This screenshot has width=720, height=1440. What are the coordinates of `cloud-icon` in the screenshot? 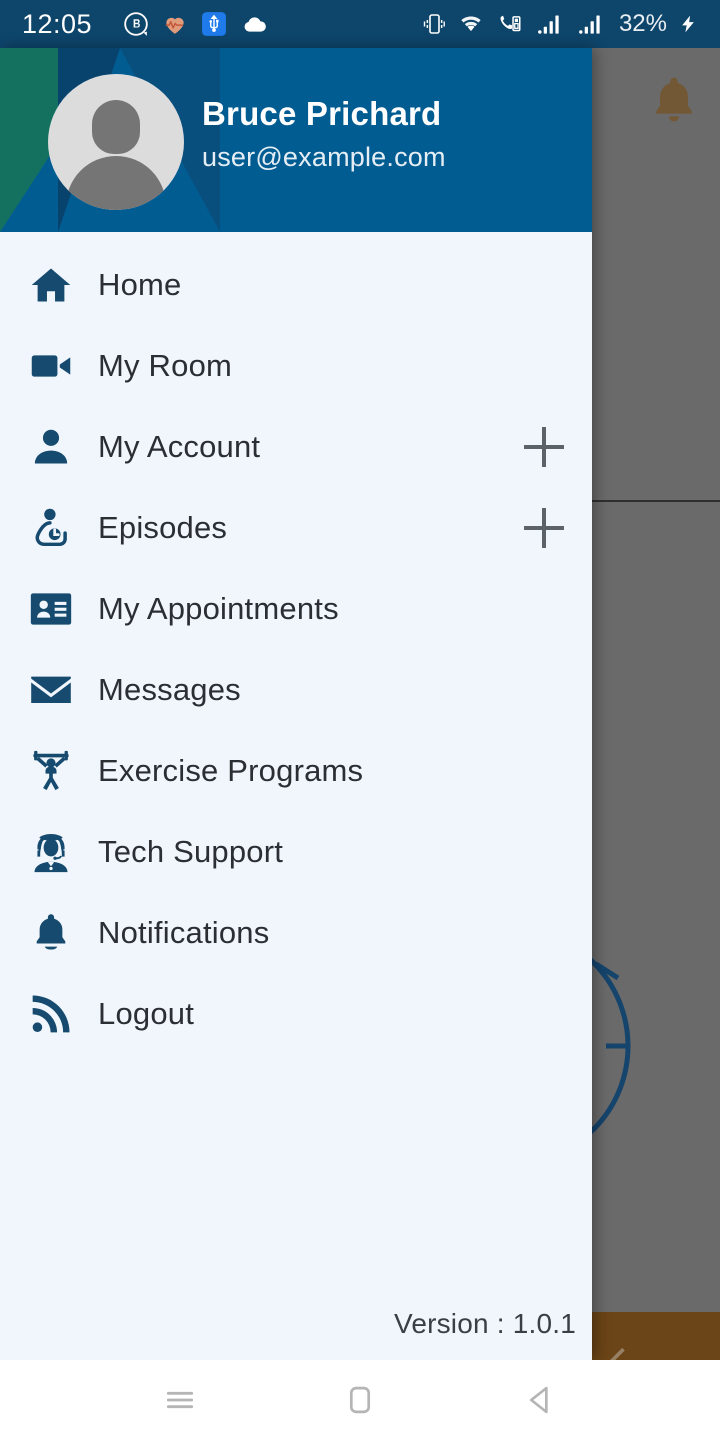 It's located at (255, 24).